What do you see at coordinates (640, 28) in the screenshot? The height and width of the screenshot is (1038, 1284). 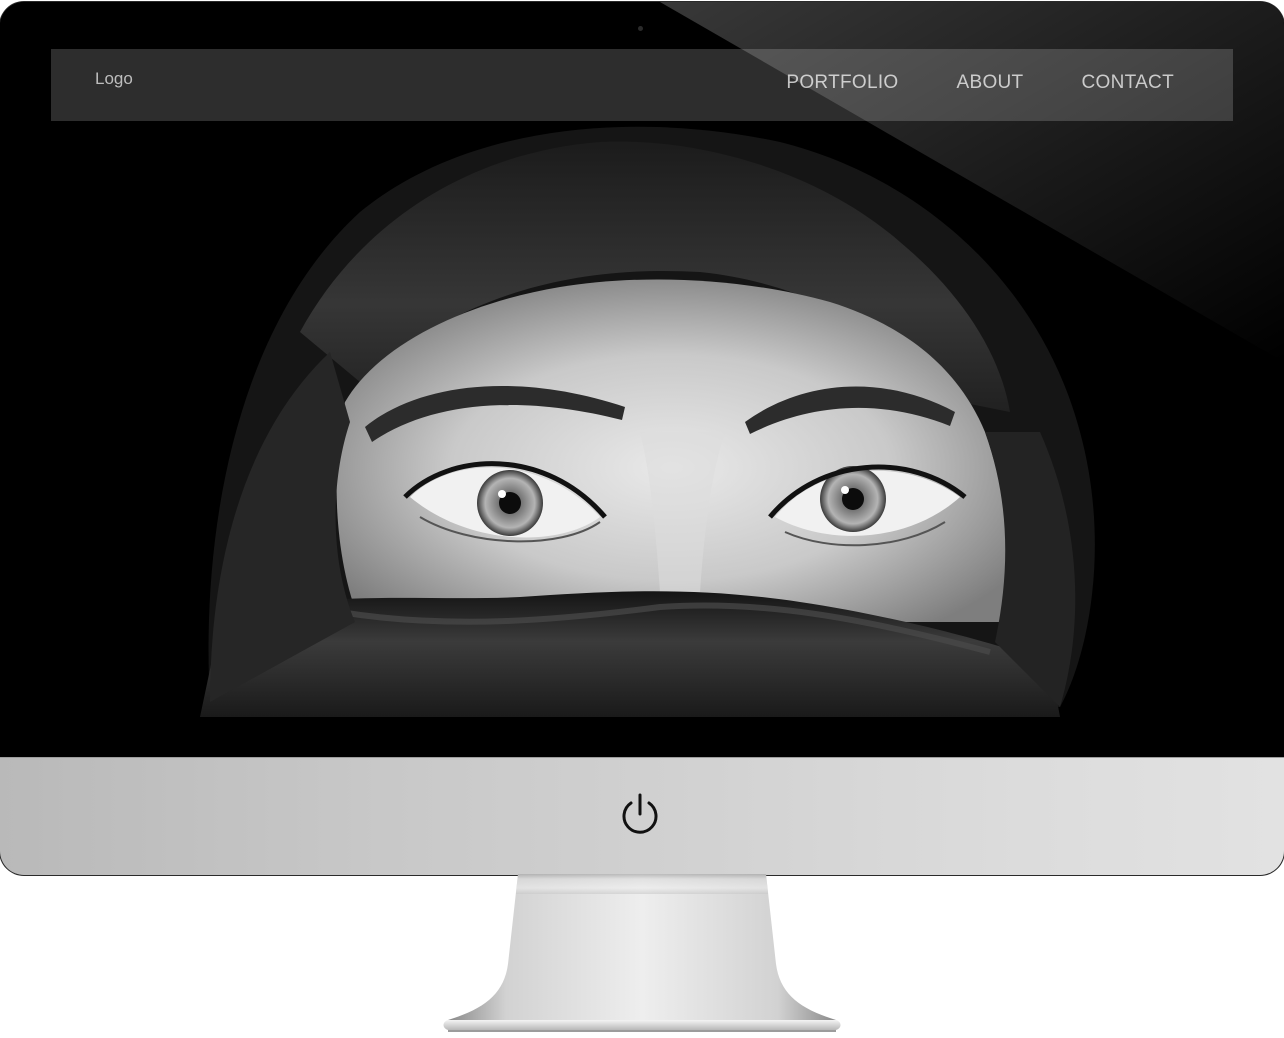 I see `camera-icon` at bounding box center [640, 28].